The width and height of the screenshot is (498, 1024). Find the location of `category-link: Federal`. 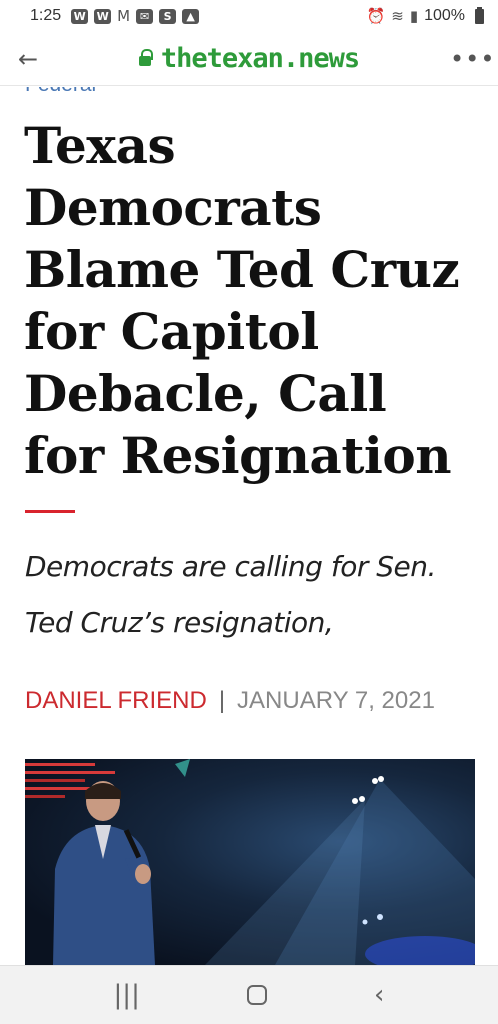

category-link: Federal is located at coordinates (60, 92).